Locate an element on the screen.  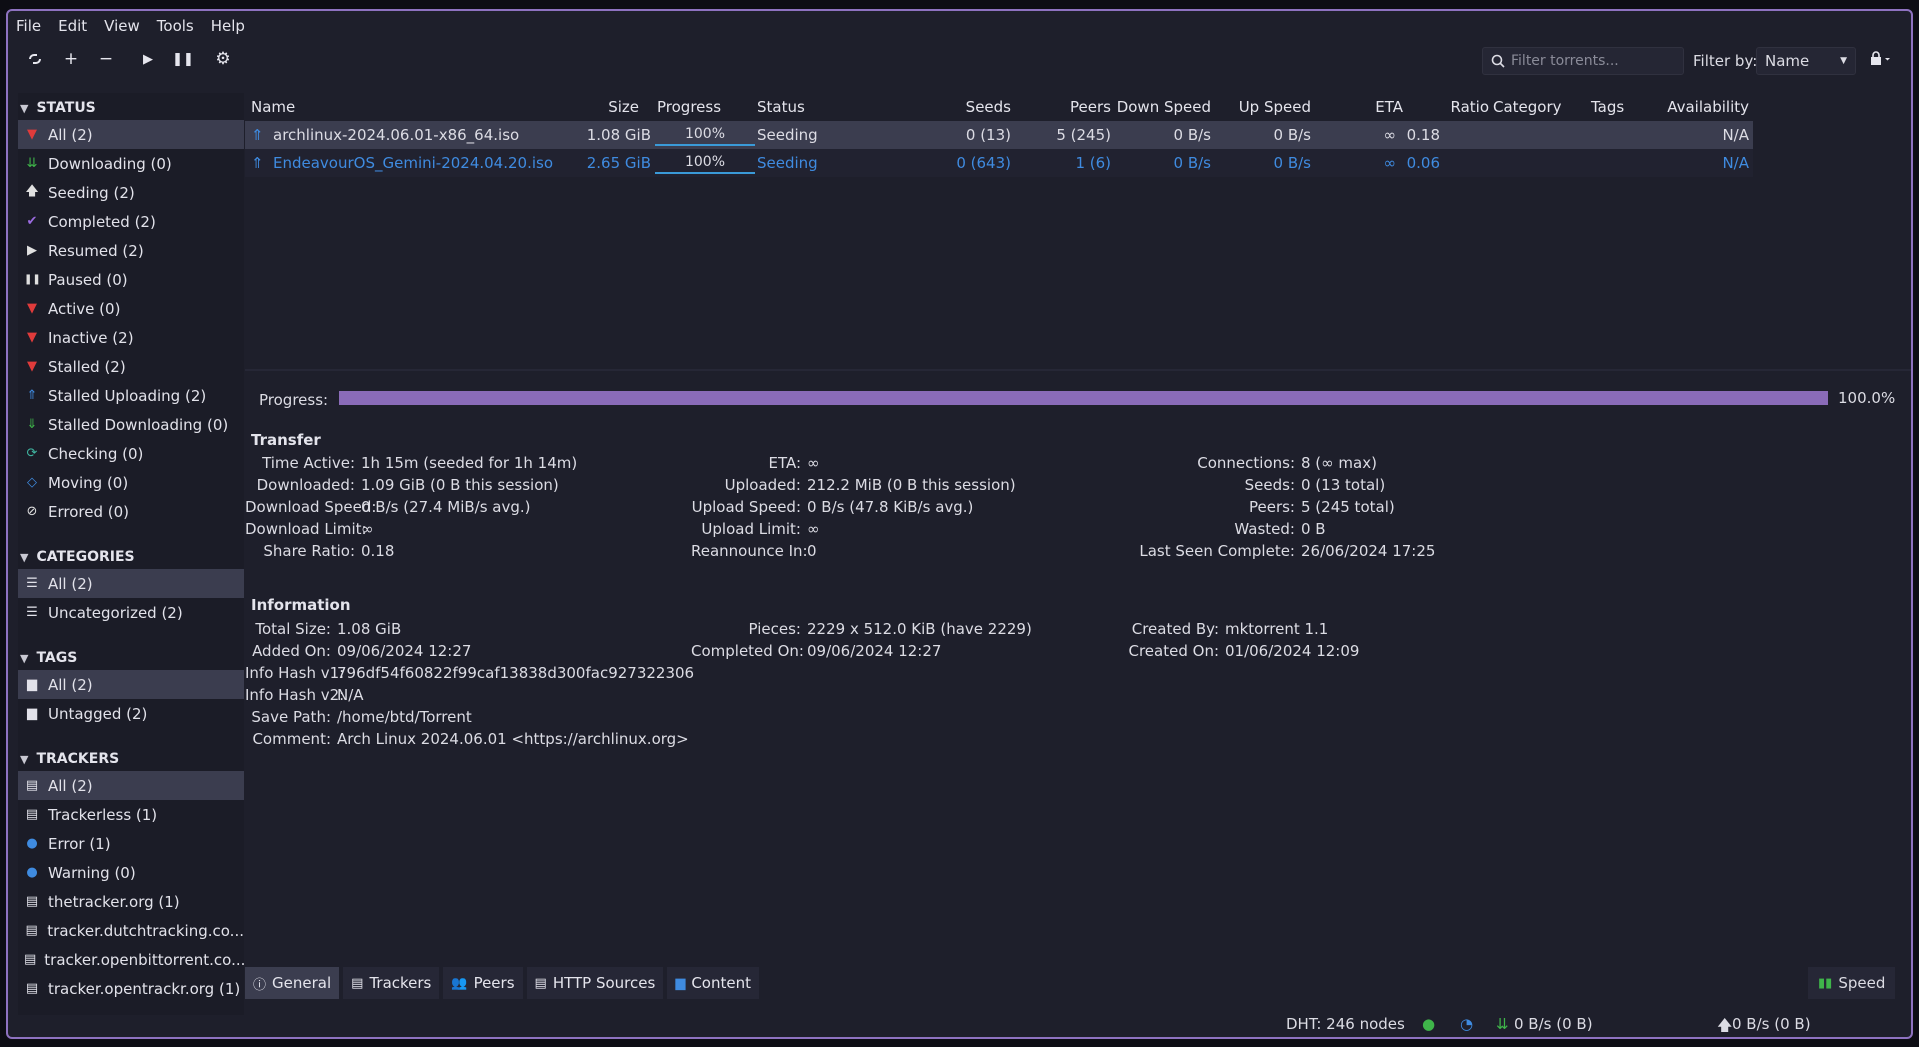
settings-gear-icon: ⚙ is located at coordinates (223, 59).